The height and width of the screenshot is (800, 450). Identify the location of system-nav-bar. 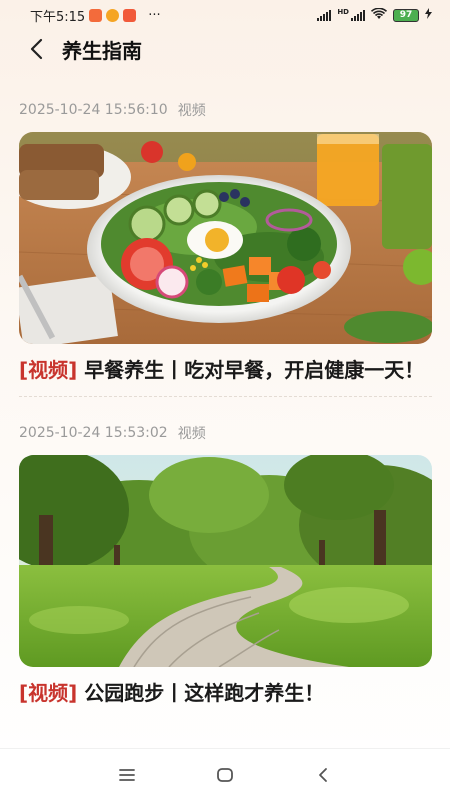
(225, 774).